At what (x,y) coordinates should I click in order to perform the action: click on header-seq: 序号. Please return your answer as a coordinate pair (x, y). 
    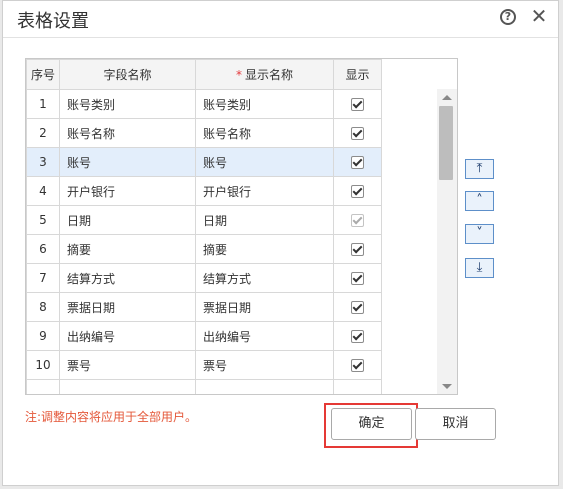
    Looking at the image, I should click on (43, 74).